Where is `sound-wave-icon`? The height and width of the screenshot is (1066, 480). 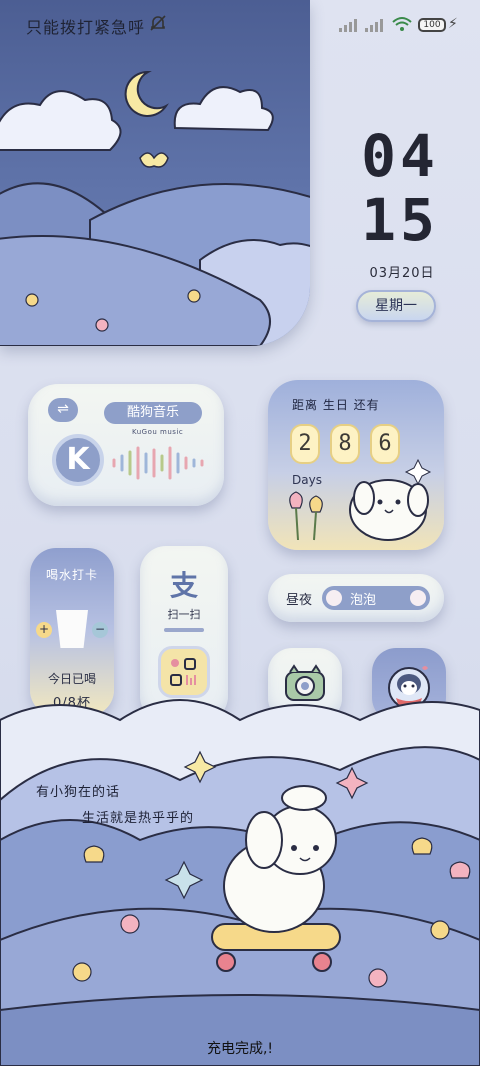
sound-wave-icon is located at coordinates (158, 463).